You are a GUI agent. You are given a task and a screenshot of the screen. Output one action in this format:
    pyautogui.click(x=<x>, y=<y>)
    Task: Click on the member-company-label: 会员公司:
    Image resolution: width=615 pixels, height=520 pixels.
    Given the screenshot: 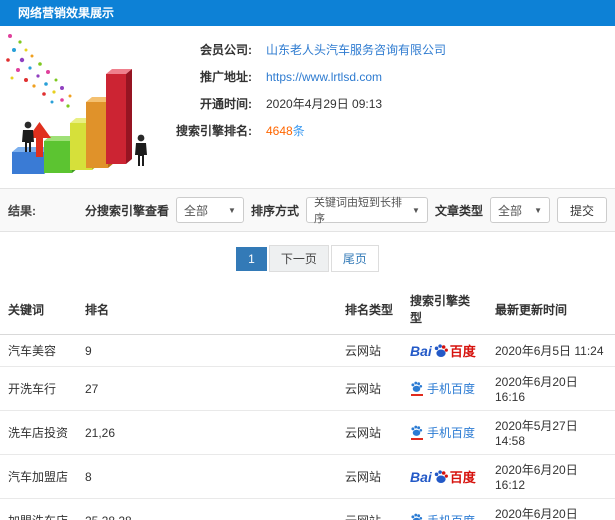 What is the action you would take?
    pyautogui.click(x=226, y=50)
    